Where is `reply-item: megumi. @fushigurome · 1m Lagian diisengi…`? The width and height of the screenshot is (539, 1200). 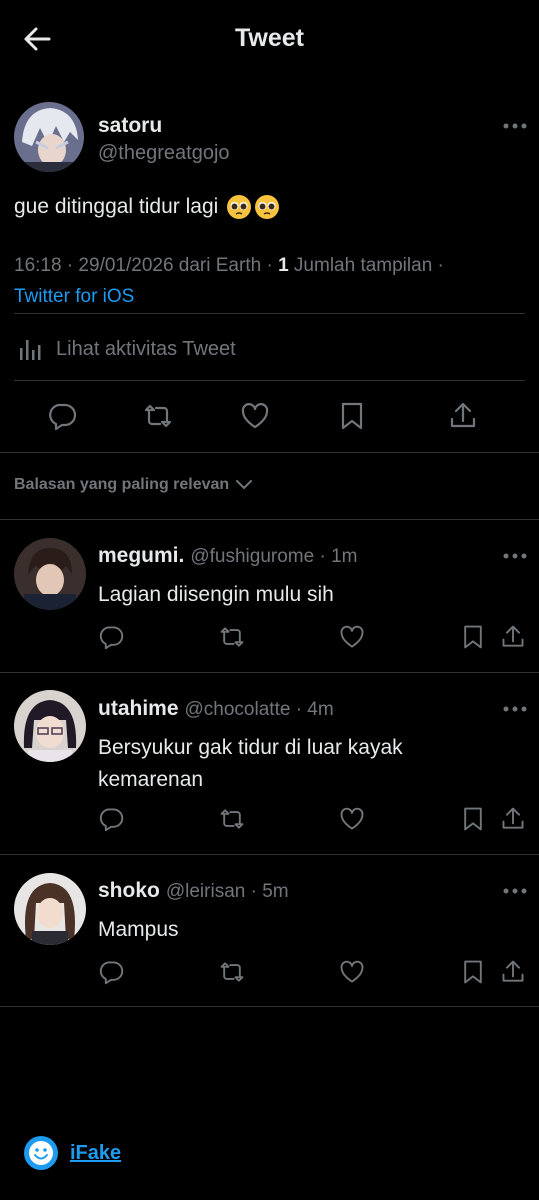 reply-item: megumi. @fushigurome · 1m Lagian diisengi… is located at coordinates (269, 596).